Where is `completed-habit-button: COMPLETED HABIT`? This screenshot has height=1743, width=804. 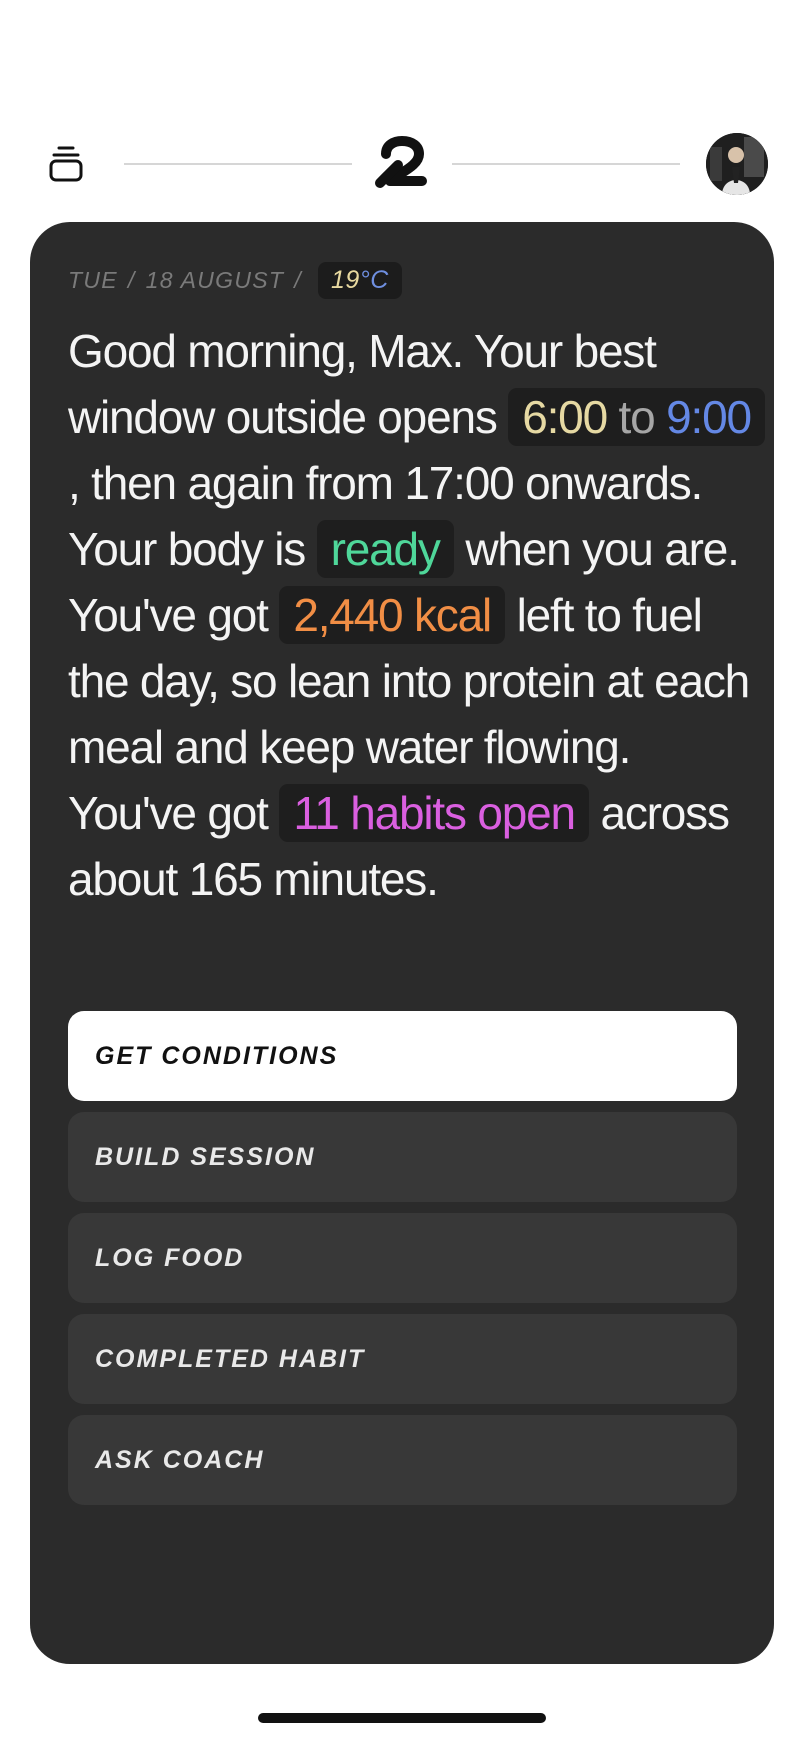
completed-habit-button: COMPLETED HABIT is located at coordinates (402, 1359).